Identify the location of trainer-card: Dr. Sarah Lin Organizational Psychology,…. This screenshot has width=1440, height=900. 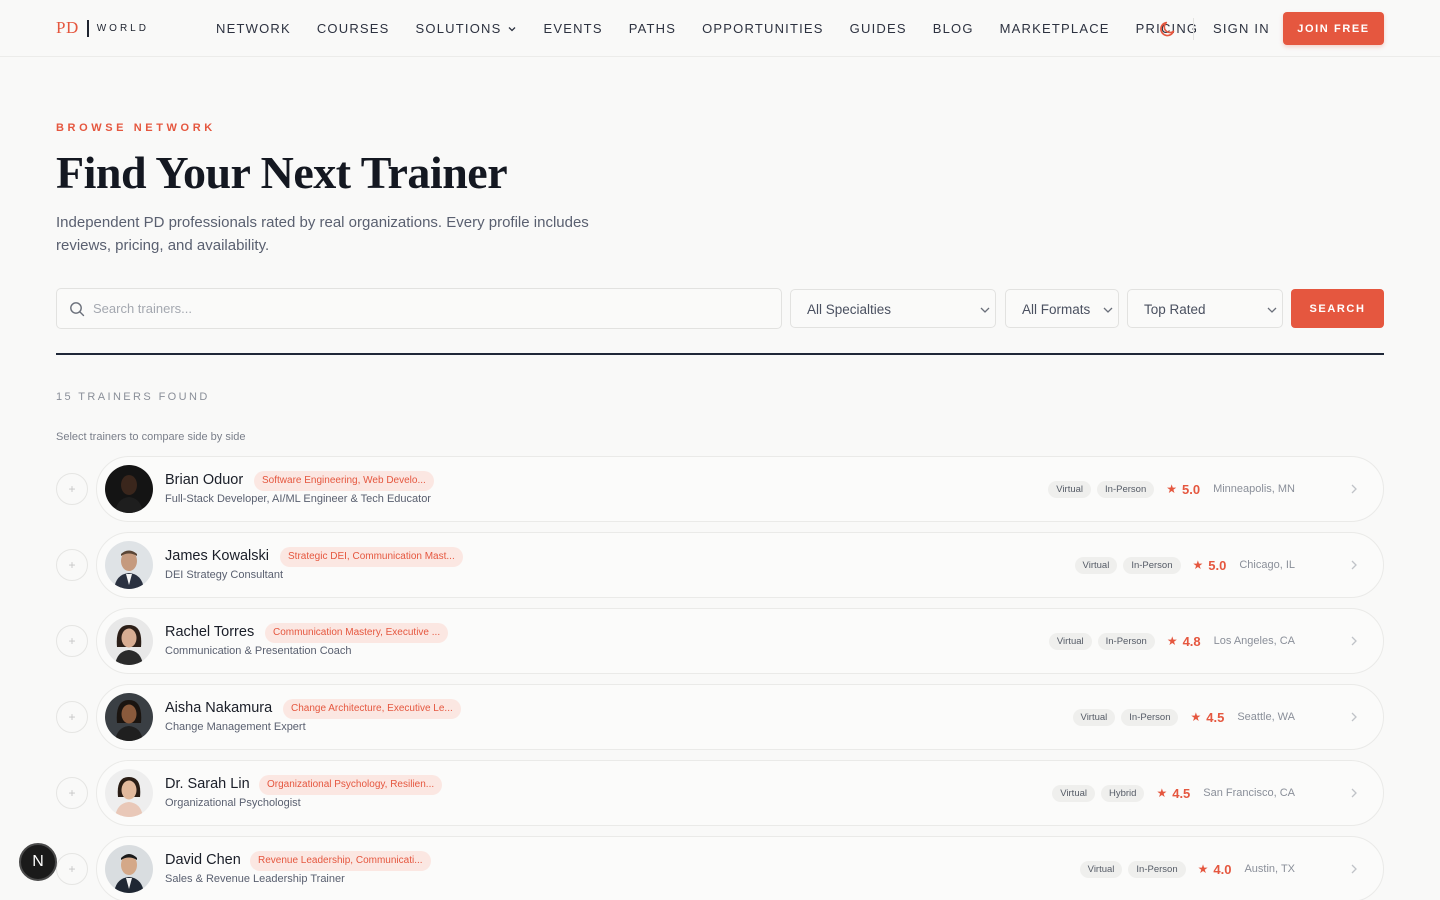
(740, 793).